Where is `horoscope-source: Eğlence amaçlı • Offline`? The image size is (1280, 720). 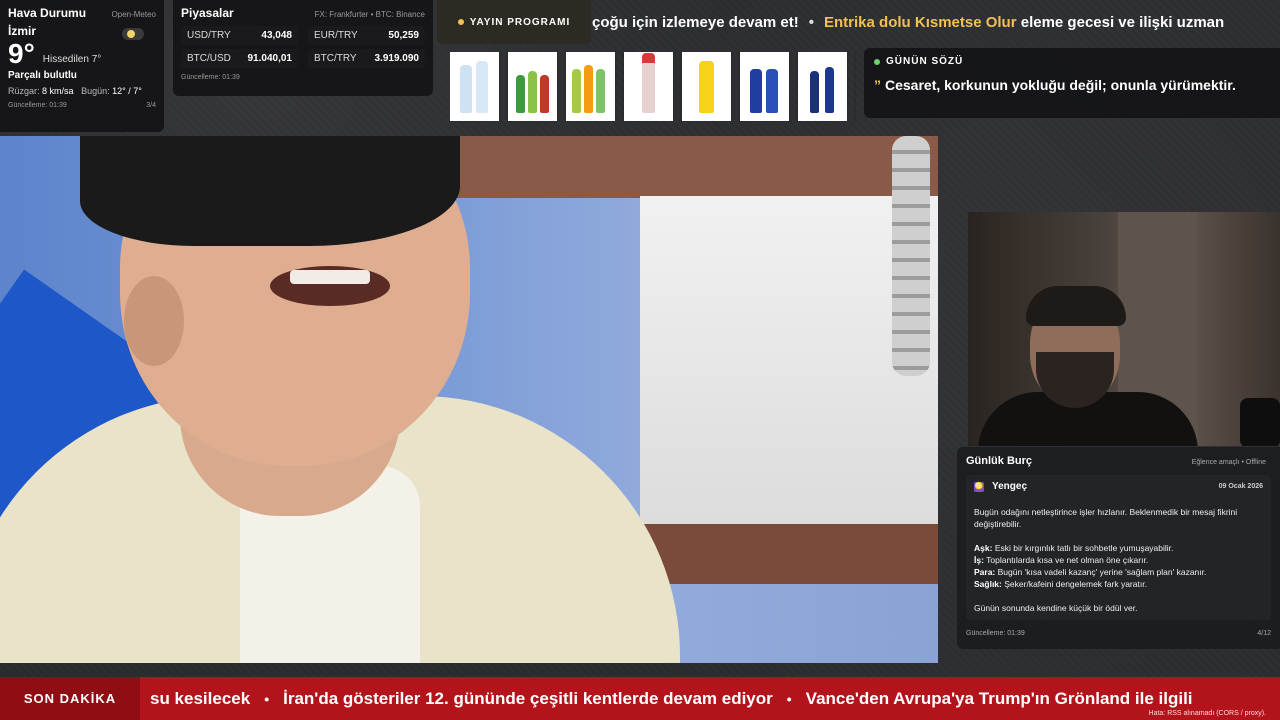
horoscope-source: Eğlence amaçlı • Offline is located at coordinates (1228, 462).